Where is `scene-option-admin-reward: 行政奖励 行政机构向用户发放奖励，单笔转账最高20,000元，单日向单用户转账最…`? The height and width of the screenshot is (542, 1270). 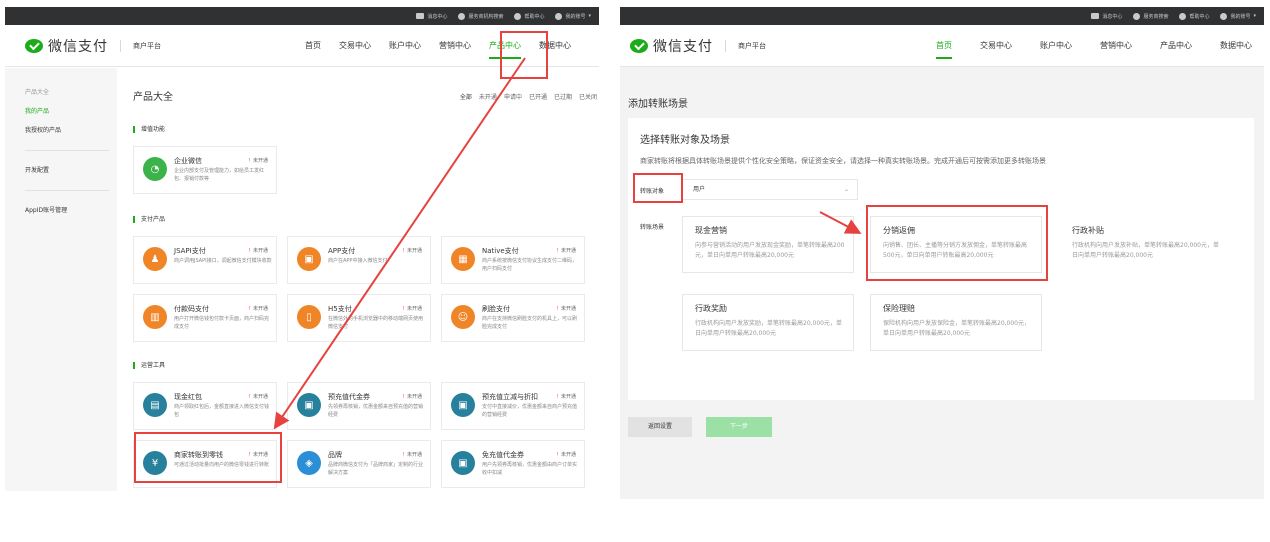 scene-option-admin-reward: 行政奖励 行政机构向用户发放奖励，单笔转账最高20,000元，单日向单用户转账最… is located at coordinates (768, 322).